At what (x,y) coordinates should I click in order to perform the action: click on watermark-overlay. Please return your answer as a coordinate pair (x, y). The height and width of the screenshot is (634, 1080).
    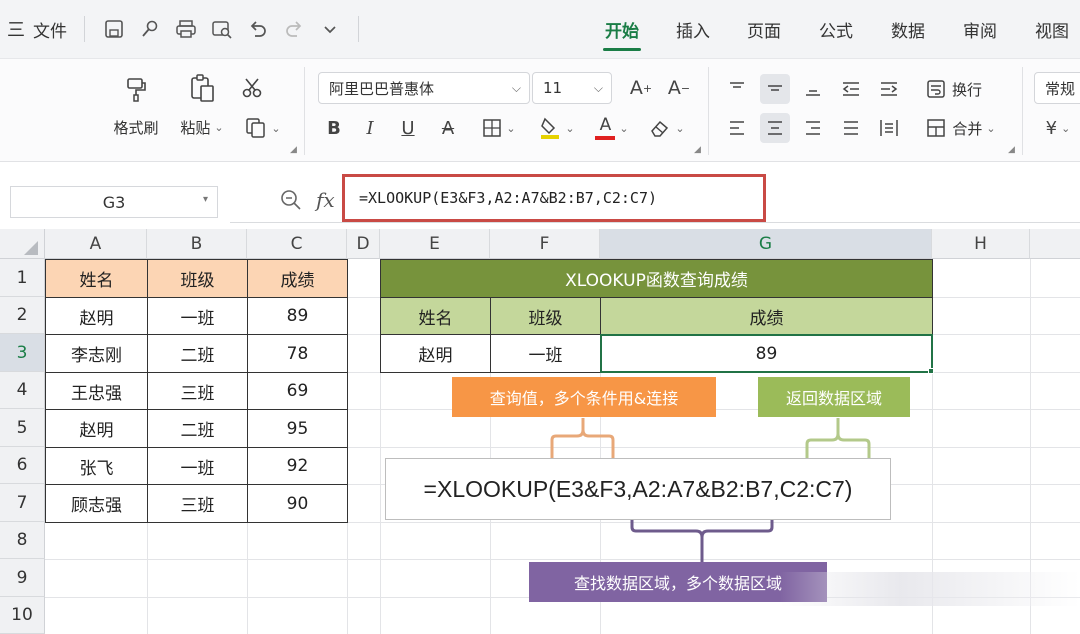
    Looking at the image, I should click on (930, 589).